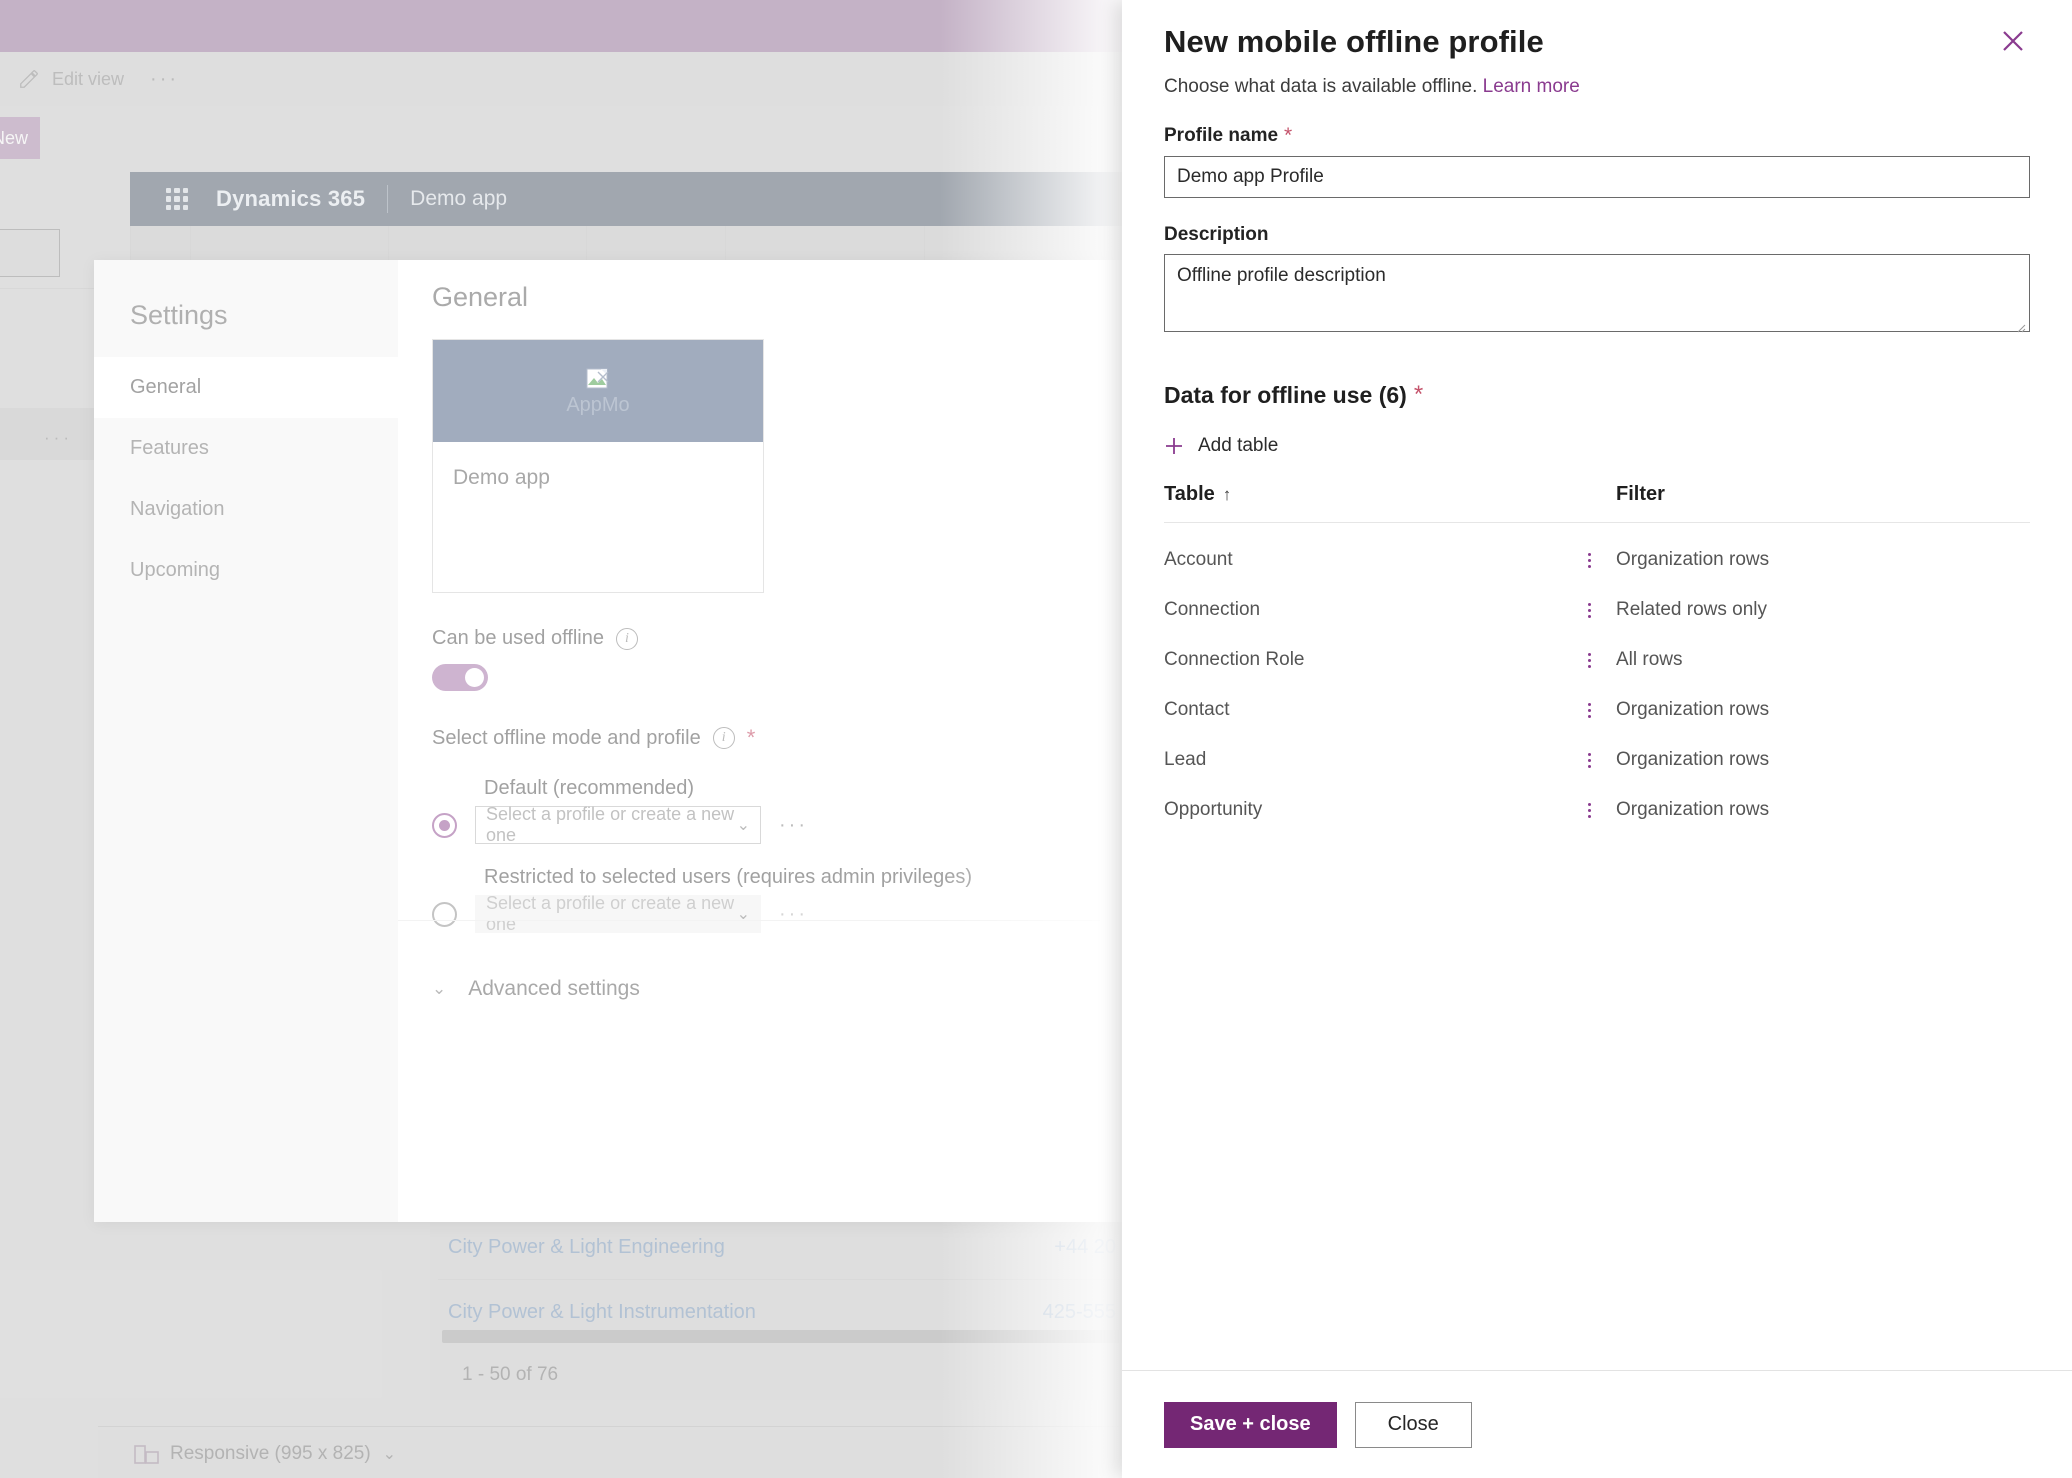 The image size is (2072, 1478). What do you see at coordinates (177, 509) in the screenshot?
I see `sidebar-item-label: Navigation` at bounding box center [177, 509].